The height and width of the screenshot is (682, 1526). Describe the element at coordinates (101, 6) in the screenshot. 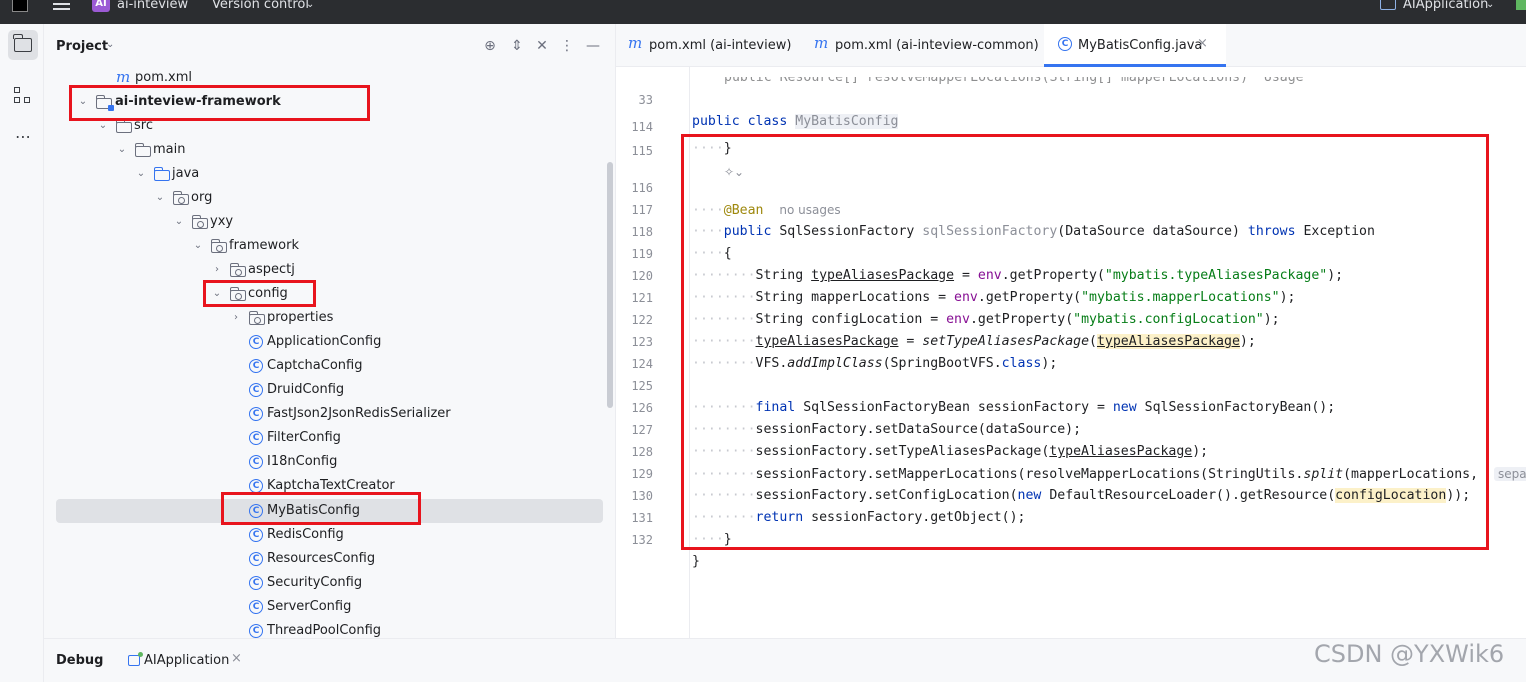

I see `project-badge: AI` at that location.